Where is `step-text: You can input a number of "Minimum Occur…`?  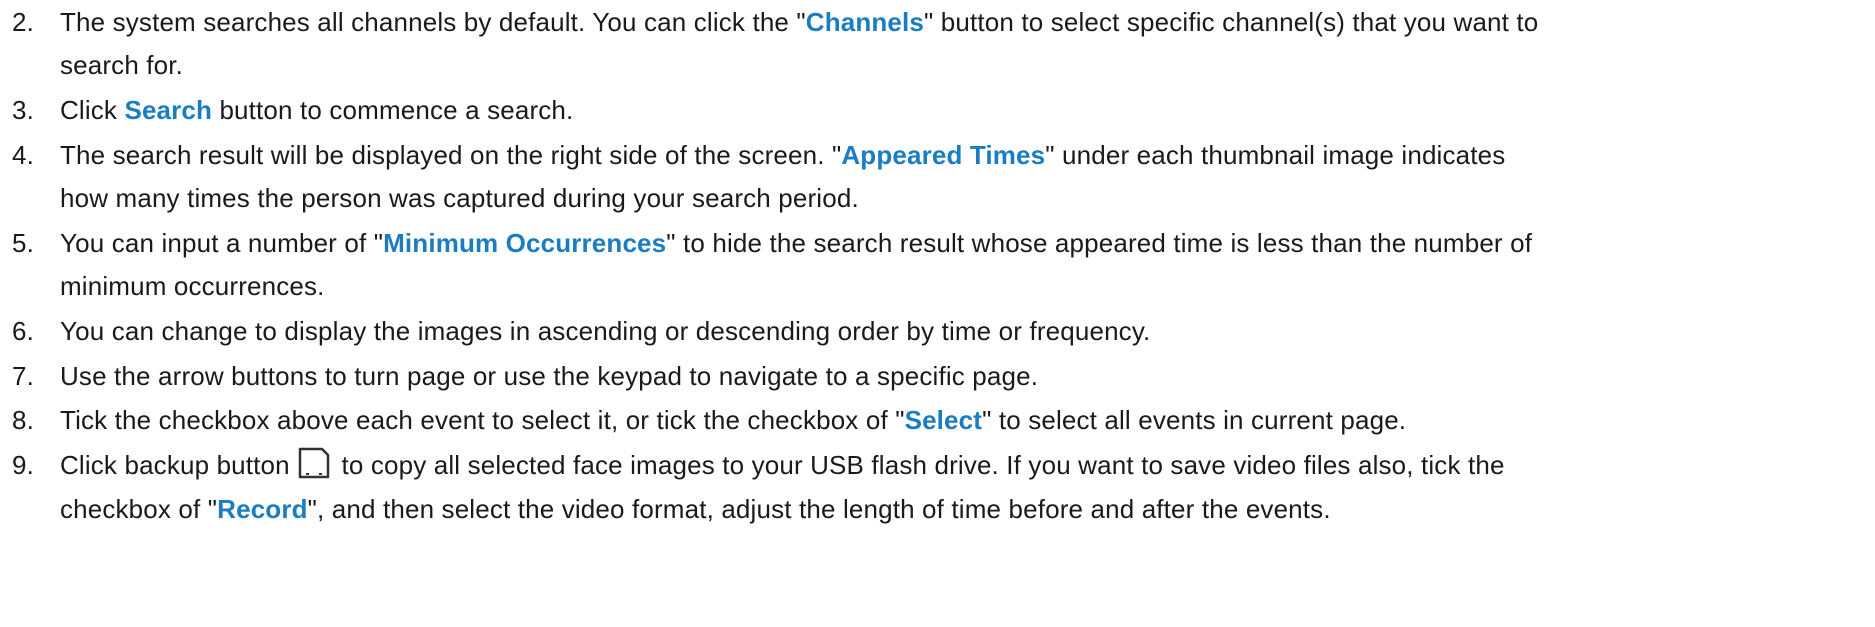 step-text: You can input a number of "Minimum Occur… is located at coordinates (963, 243).